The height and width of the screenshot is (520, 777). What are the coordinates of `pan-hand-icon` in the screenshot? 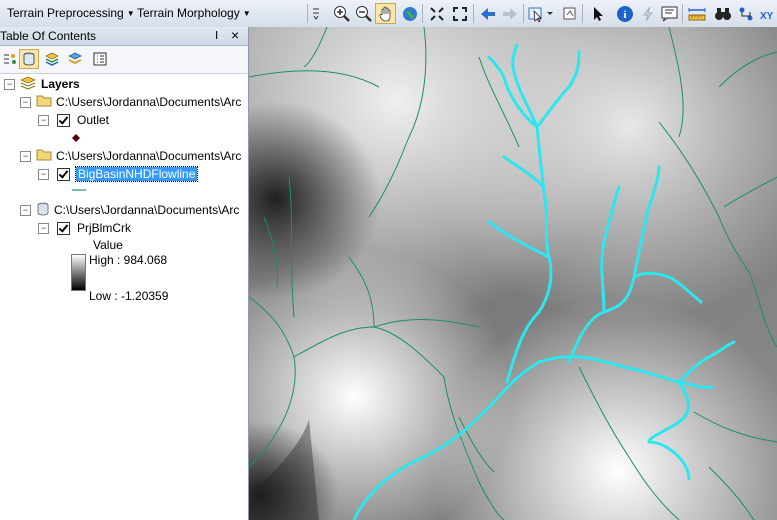 It's located at (385, 13).